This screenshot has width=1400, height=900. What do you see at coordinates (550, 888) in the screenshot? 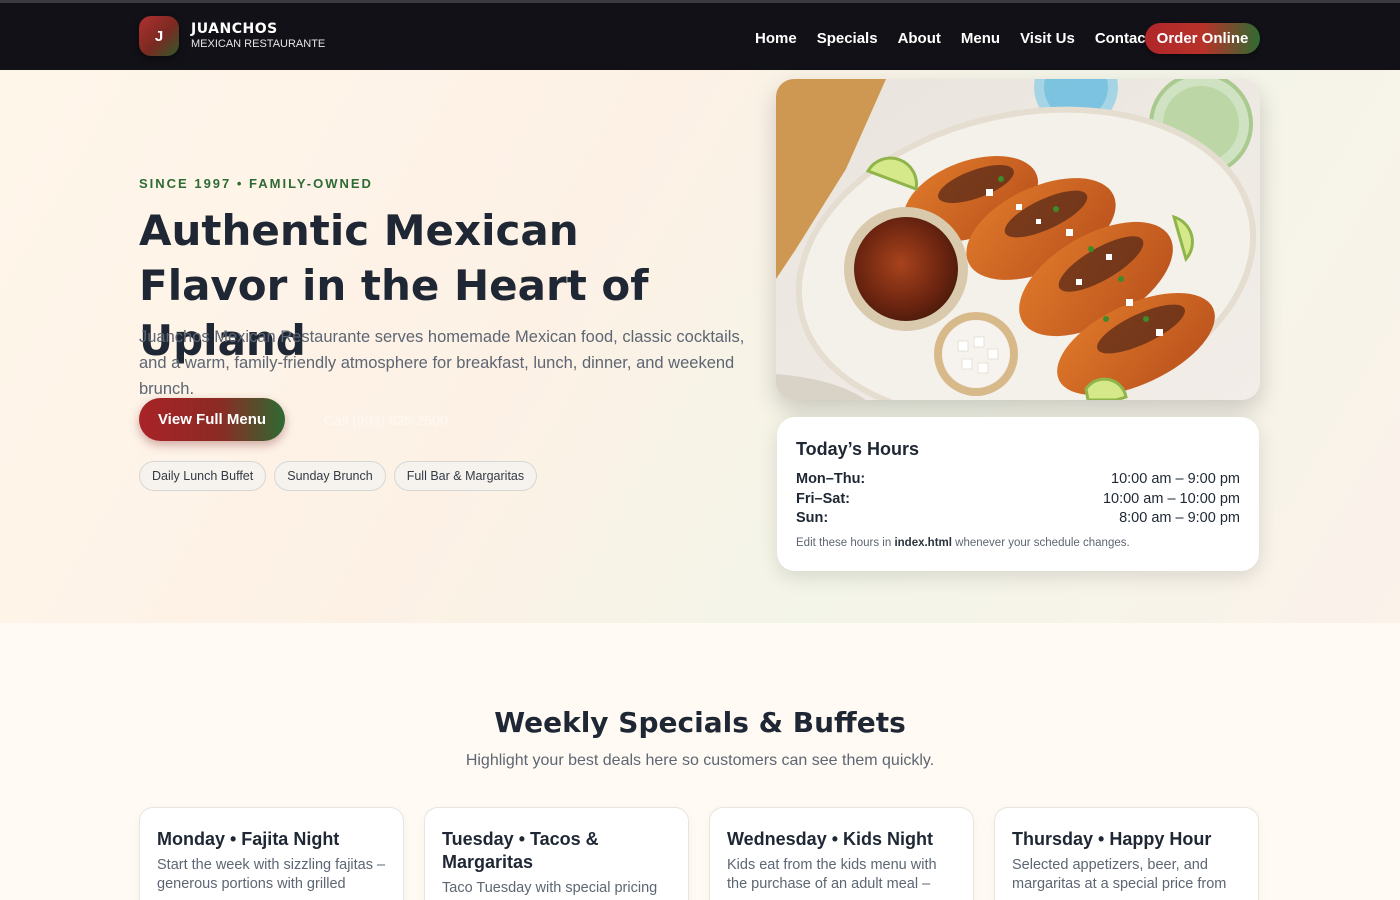
I see `special-card-text: Taco Tuesday with special pricing` at bounding box center [550, 888].